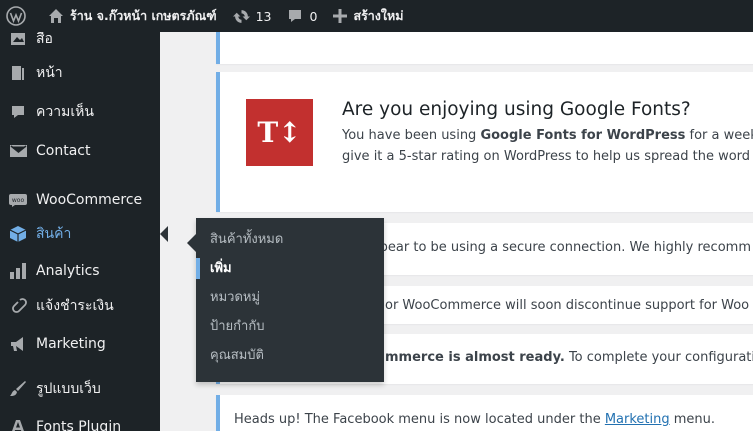 This screenshot has height=431, width=753. Describe the element at coordinates (68, 271) in the screenshot. I see `sidebar-item-label: Analytics` at that location.